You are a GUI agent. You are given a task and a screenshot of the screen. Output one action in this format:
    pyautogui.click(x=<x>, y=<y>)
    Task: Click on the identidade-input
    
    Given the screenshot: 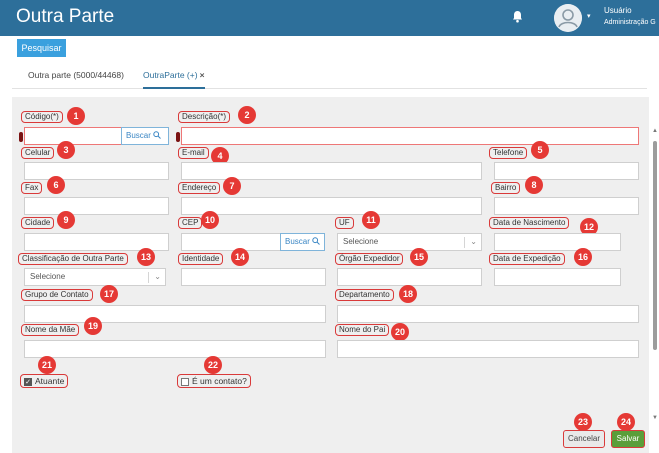 What is the action you would take?
    pyautogui.click(x=253, y=277)
    